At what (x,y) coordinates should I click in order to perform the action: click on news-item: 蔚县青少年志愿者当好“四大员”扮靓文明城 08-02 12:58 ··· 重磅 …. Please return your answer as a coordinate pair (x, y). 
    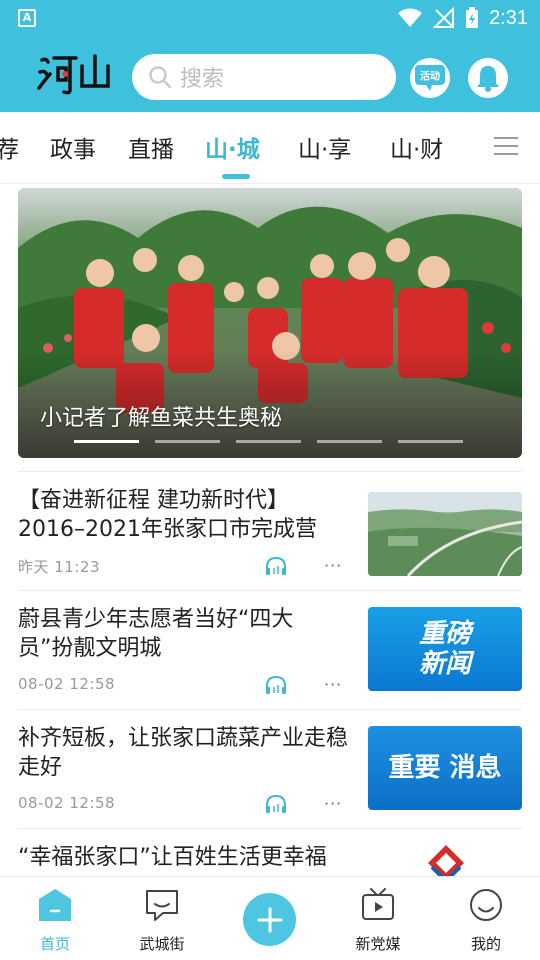
    Looking at the image, I should click on (270, 657).